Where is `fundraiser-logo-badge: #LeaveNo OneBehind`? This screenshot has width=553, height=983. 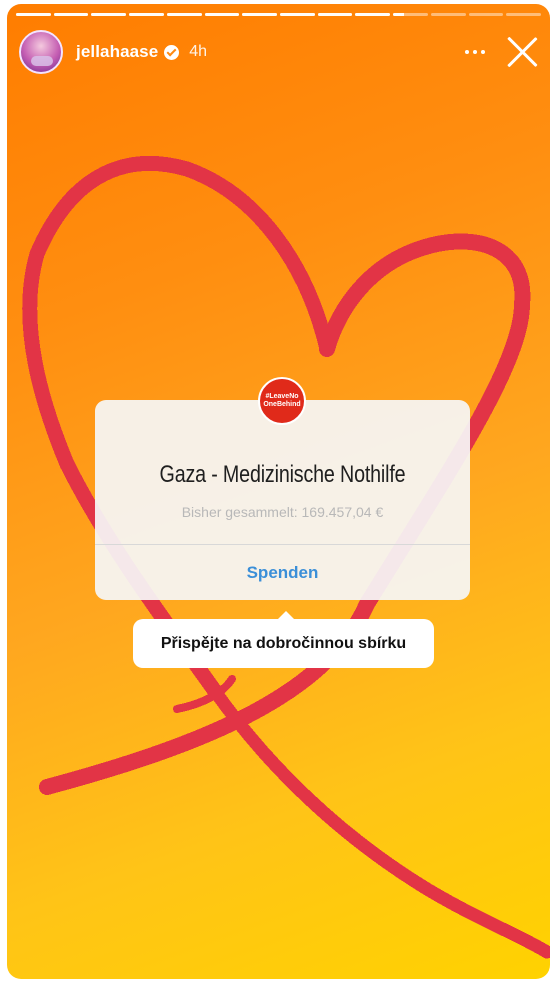
fundraiser-logo-badge: #LeaveNo OneBehind is located at coordinates (282, 401).